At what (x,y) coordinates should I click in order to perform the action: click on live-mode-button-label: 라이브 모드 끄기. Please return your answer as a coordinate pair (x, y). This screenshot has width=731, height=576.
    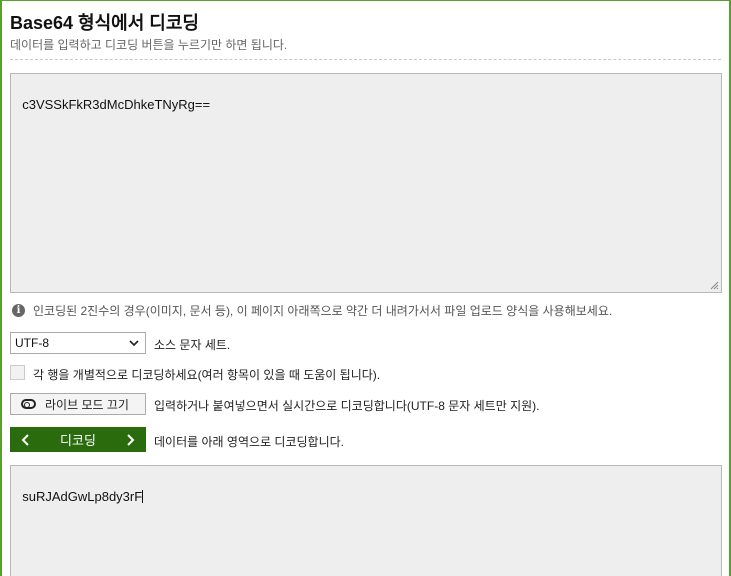
    Looking at the image, I should click on (87, 404).